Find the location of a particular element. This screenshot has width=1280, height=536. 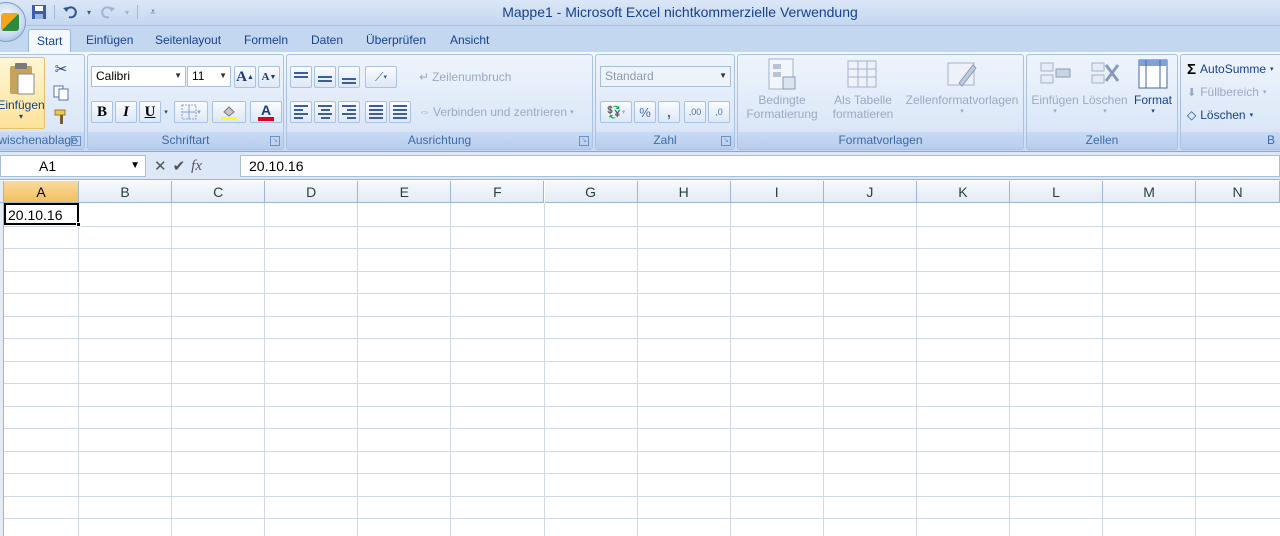

delete-cells-label: Löschen is located at coordinates (1105, 100).